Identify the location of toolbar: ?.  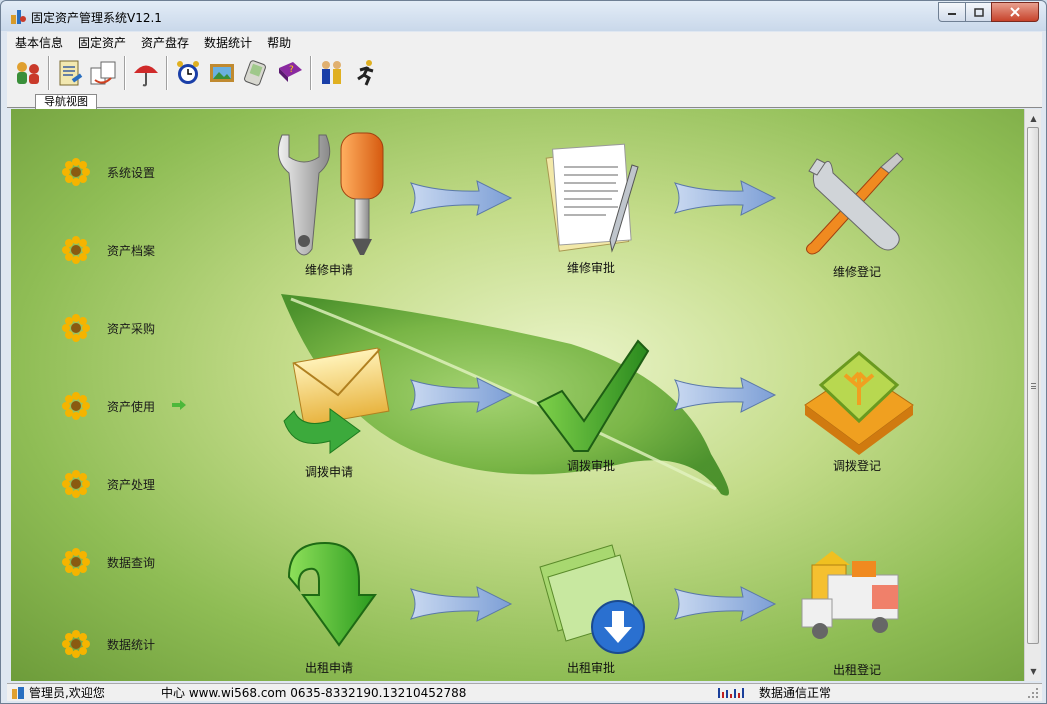
(524, 73).